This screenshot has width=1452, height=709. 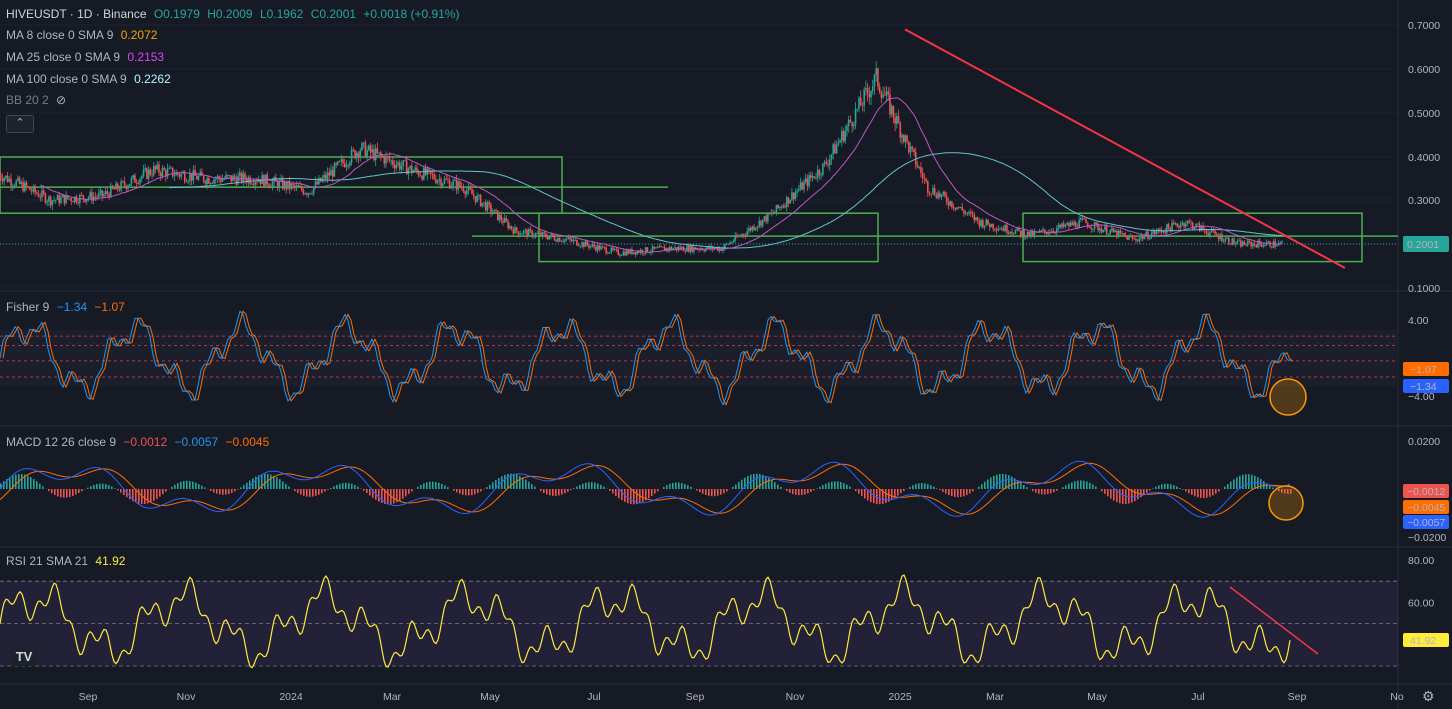 What do you see at coordinates (1286, 503) in the screenshot?
I see `highlight-circle` at bounding box center [1286, 503].